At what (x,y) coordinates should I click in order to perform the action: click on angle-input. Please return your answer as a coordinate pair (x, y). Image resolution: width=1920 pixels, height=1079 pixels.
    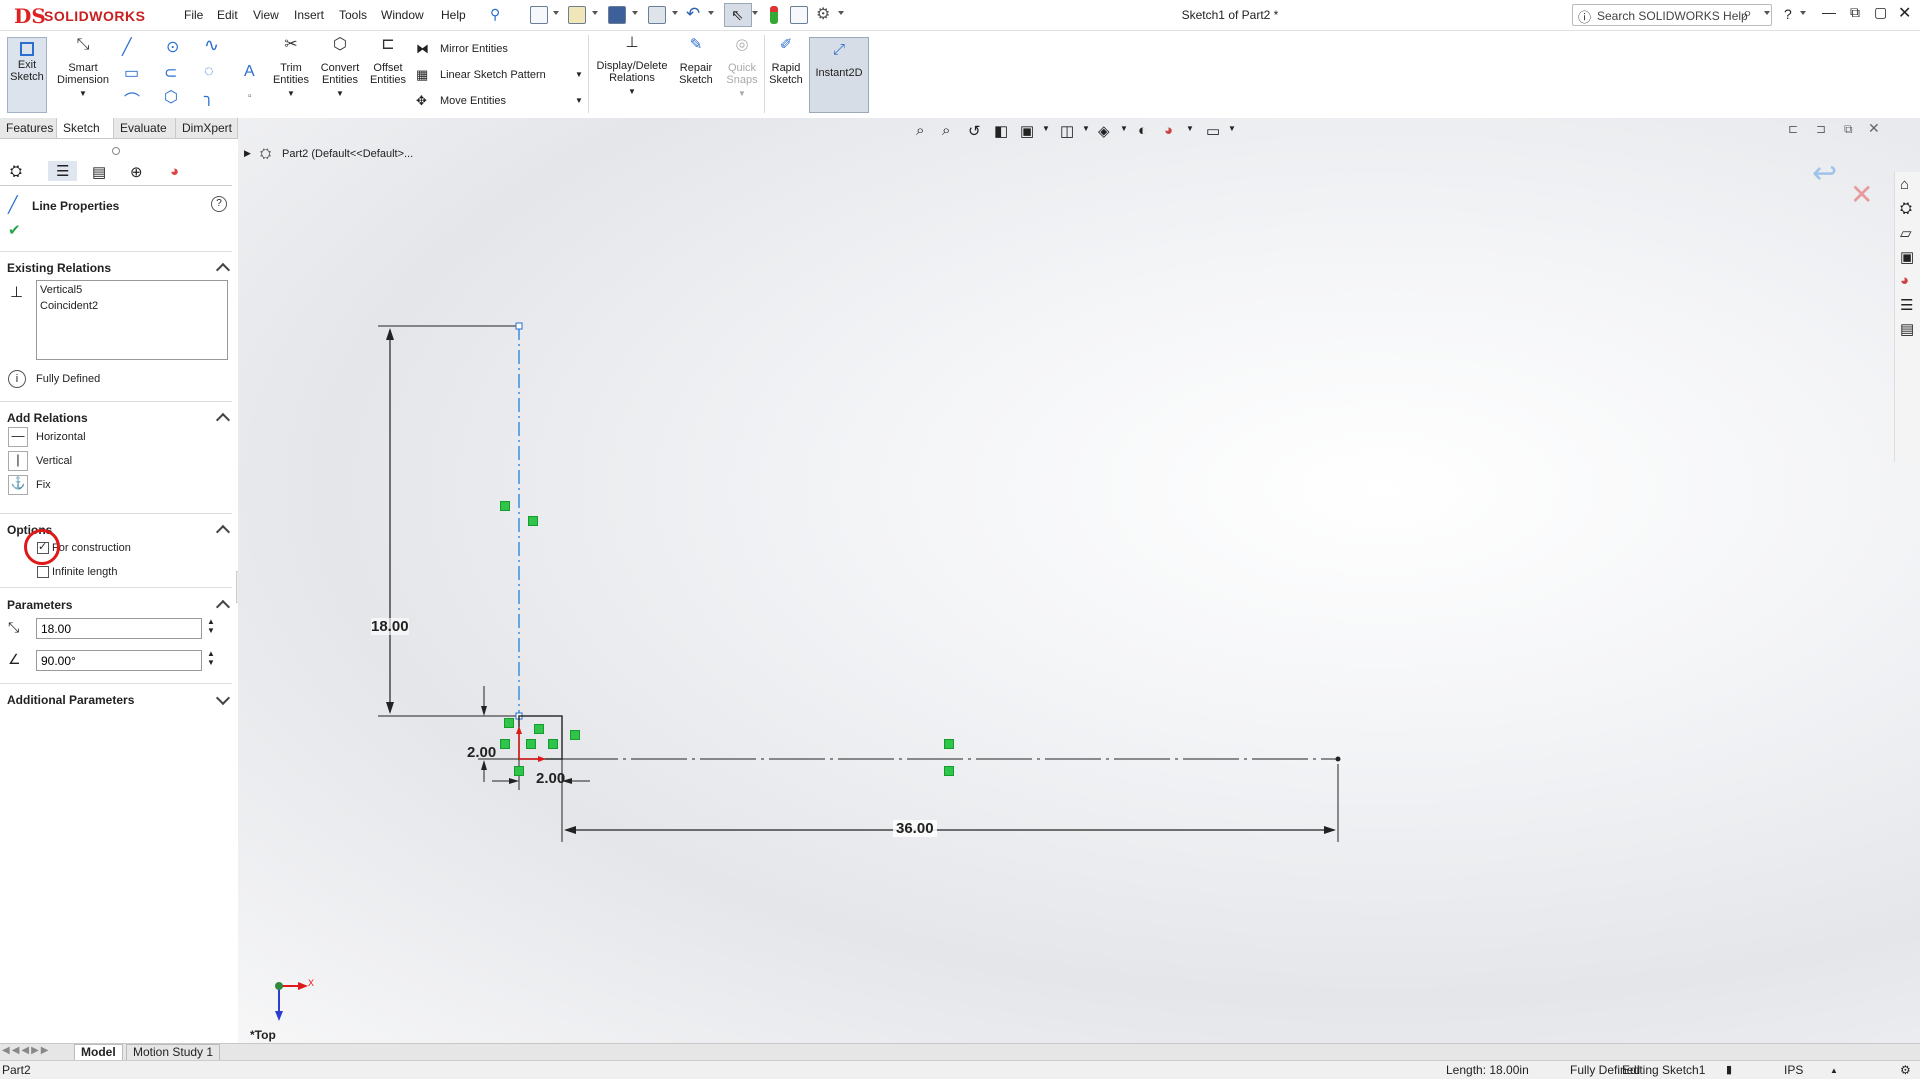
    Looking at the image, I should click on (119, 660).